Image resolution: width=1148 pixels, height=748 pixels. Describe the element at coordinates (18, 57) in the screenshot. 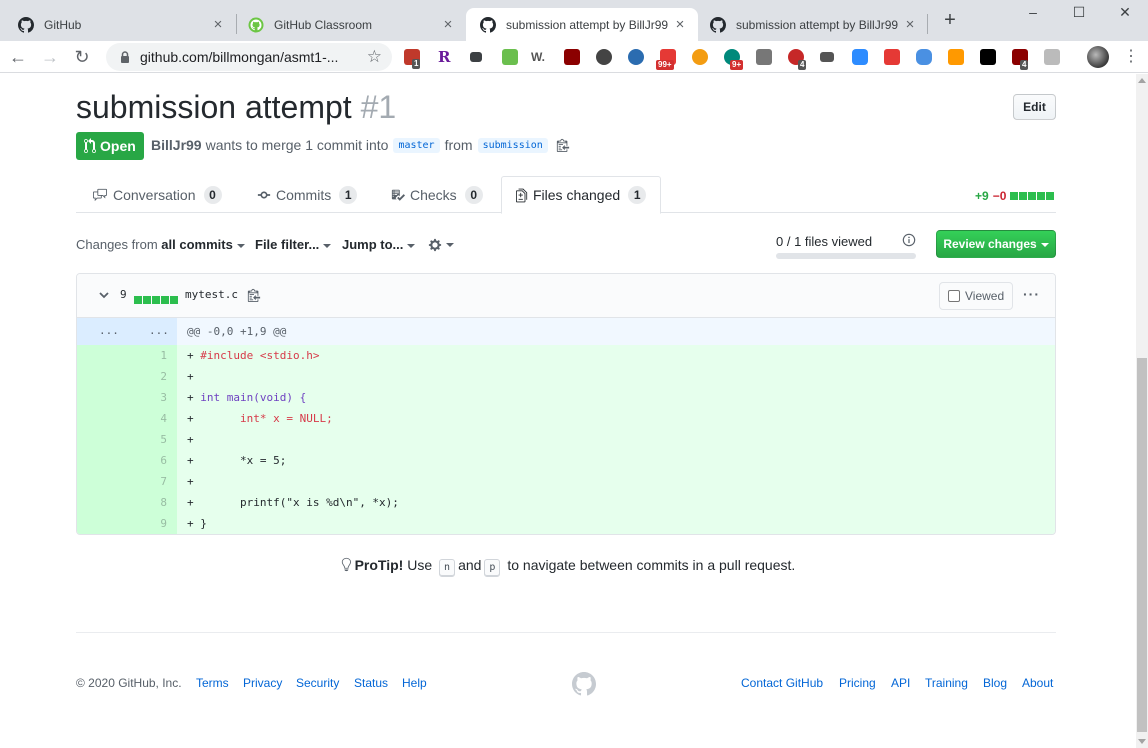

I see `back-icon: ←` at that location.